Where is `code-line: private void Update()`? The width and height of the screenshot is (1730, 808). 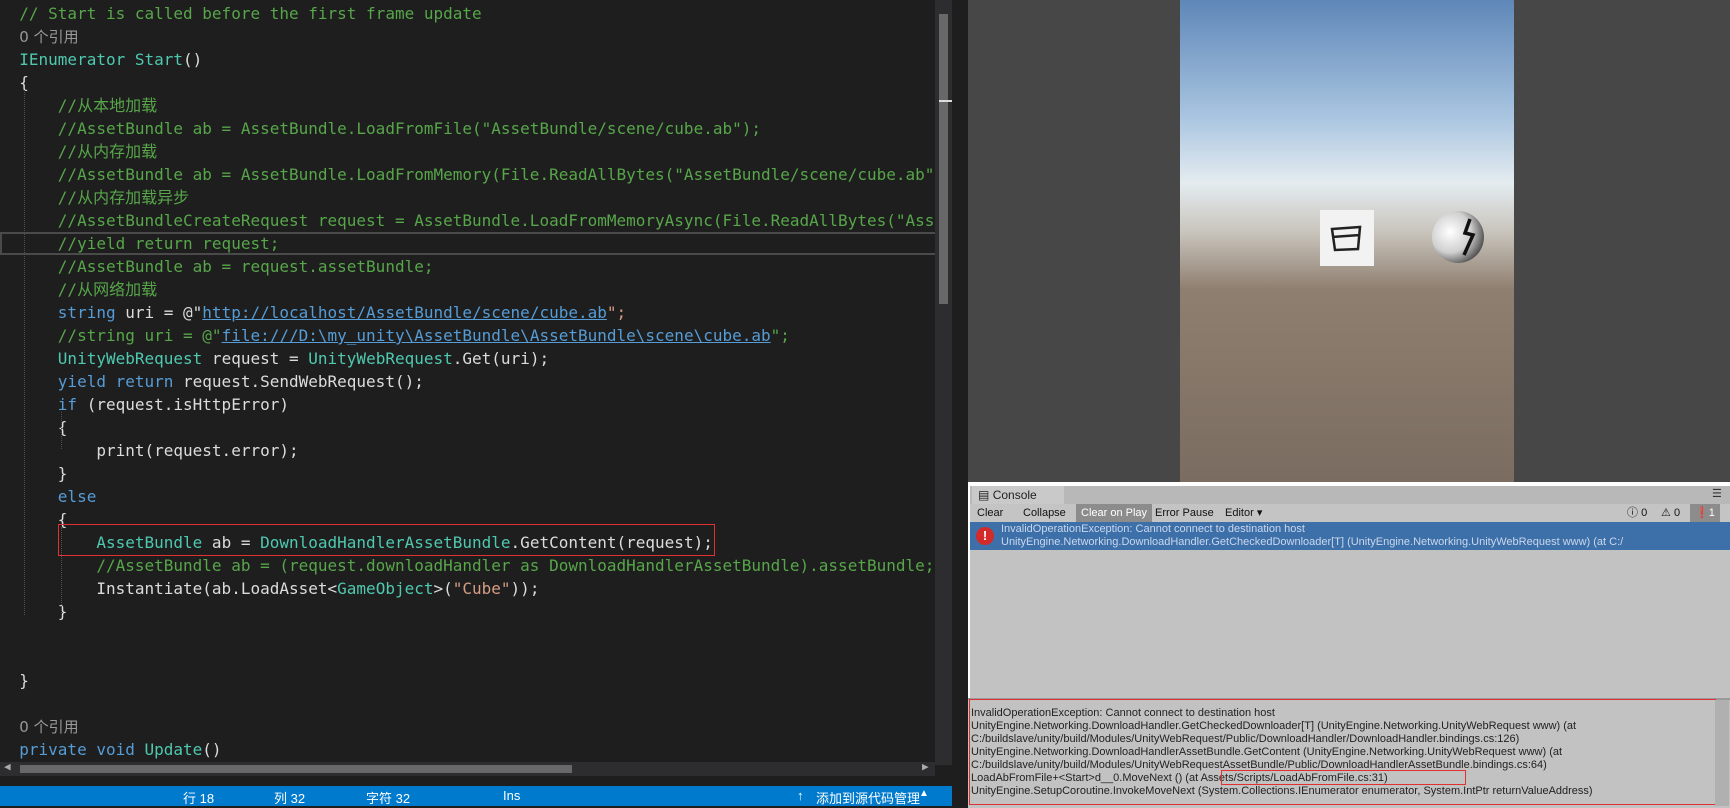
code-line: private void Update() is located at coordinates (470, 749).